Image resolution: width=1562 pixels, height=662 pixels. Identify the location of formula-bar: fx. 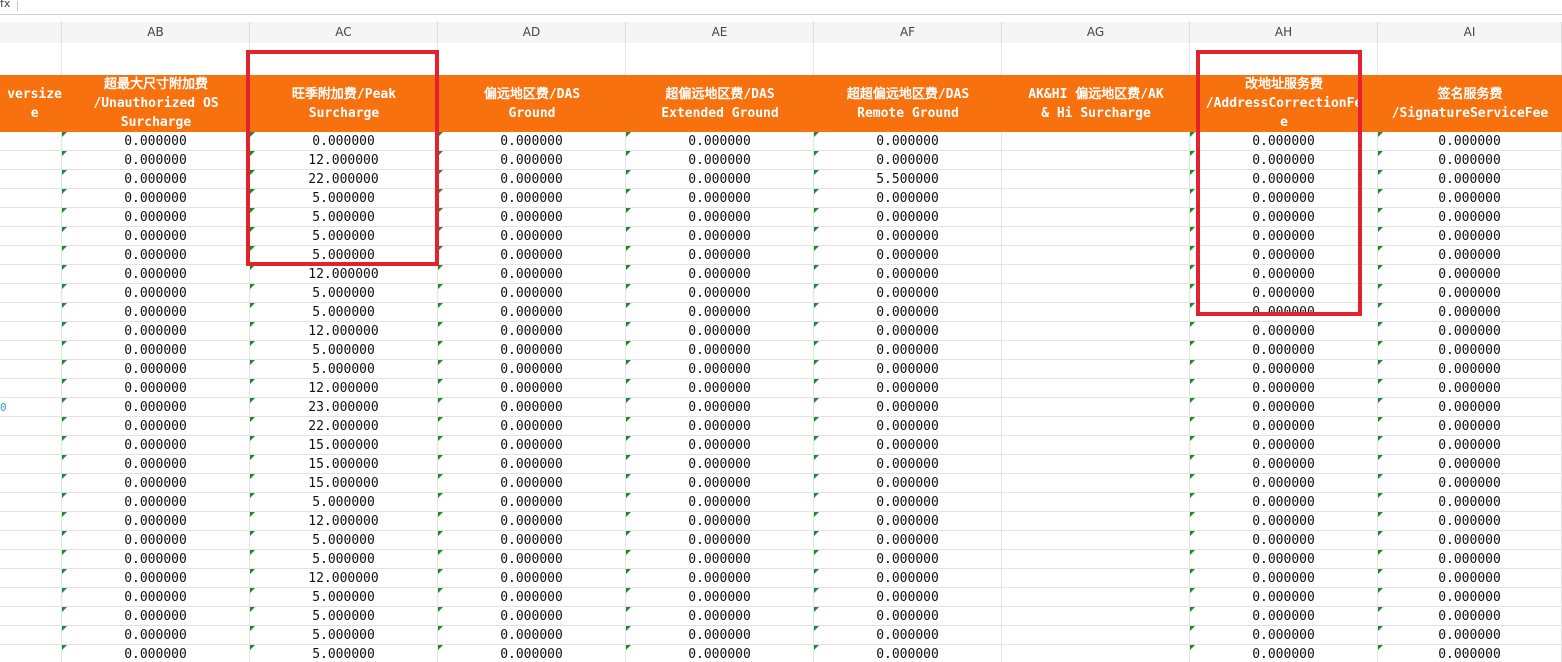
(781, 7).